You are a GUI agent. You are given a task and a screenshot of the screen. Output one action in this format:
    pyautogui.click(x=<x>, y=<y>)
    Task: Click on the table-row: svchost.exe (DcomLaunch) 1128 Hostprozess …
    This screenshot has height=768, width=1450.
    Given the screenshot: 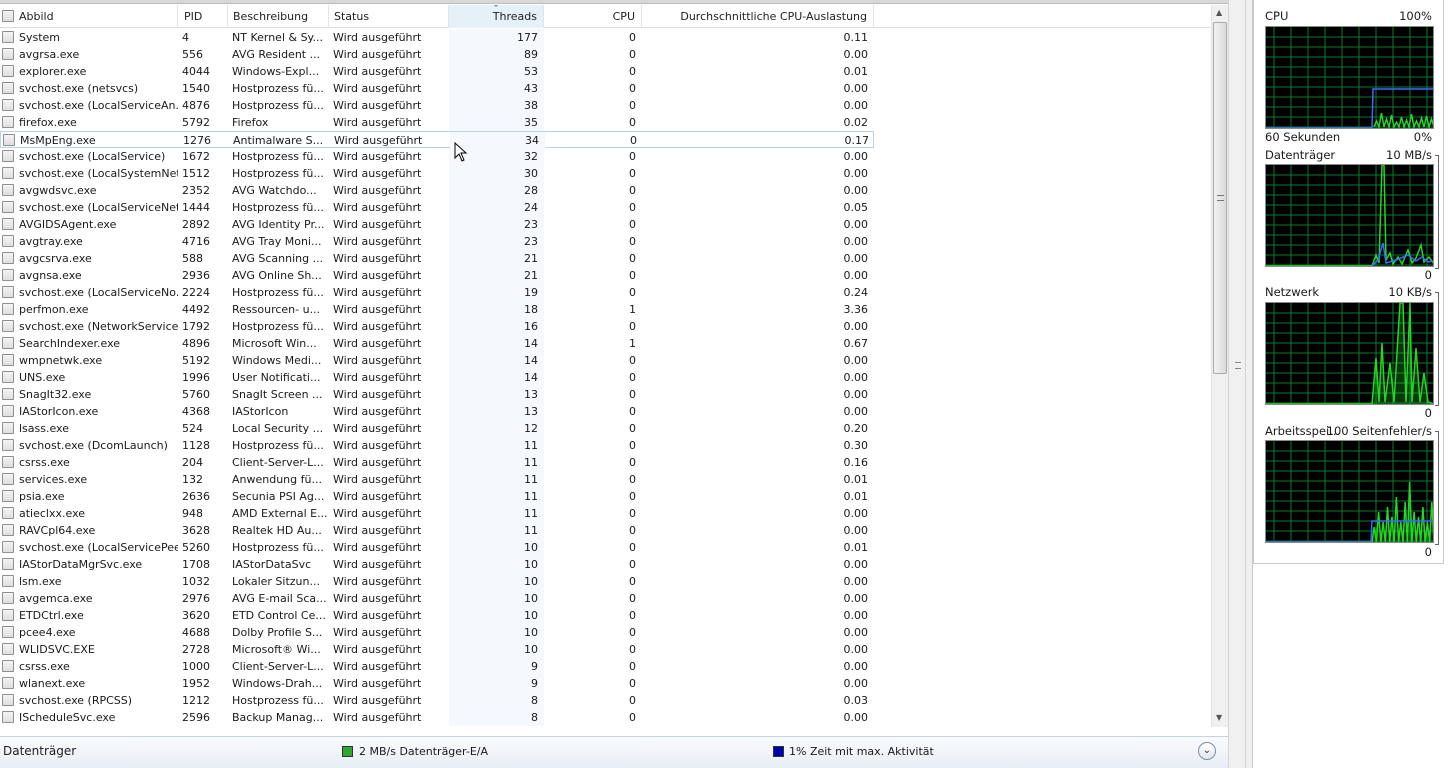 What is the action you would take?
    pyautogui.click(x=437, y=445)
    